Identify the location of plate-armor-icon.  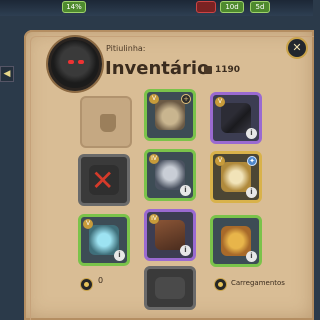
(170, 175).